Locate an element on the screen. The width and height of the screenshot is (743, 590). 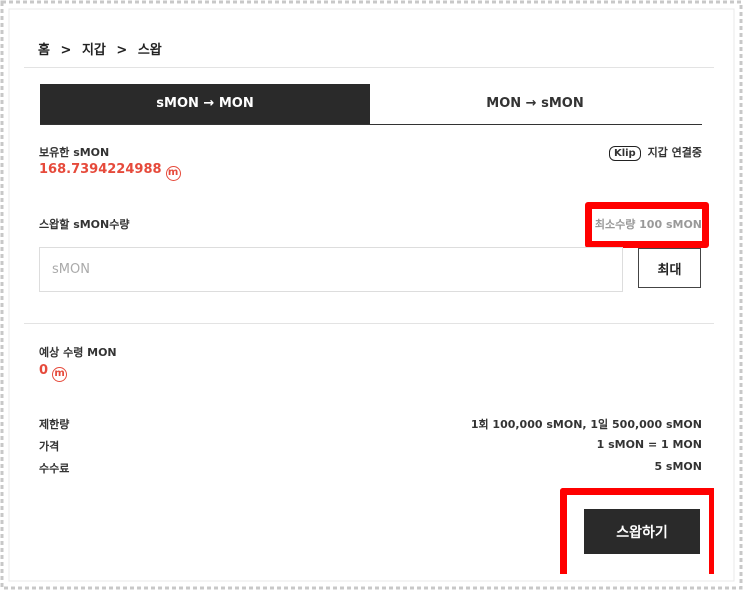
swap-direction-tabs: sMON → MON MON → sMON is located at coordinates (371, 104).